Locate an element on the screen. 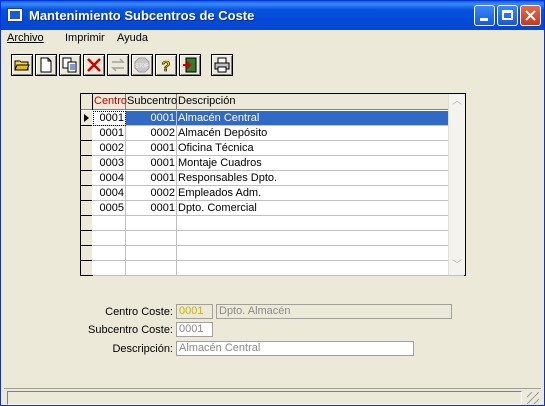 Image resolution: width=545 pixels, height=406 pixels. exit-door-icon is located at coordinates (190, 65).